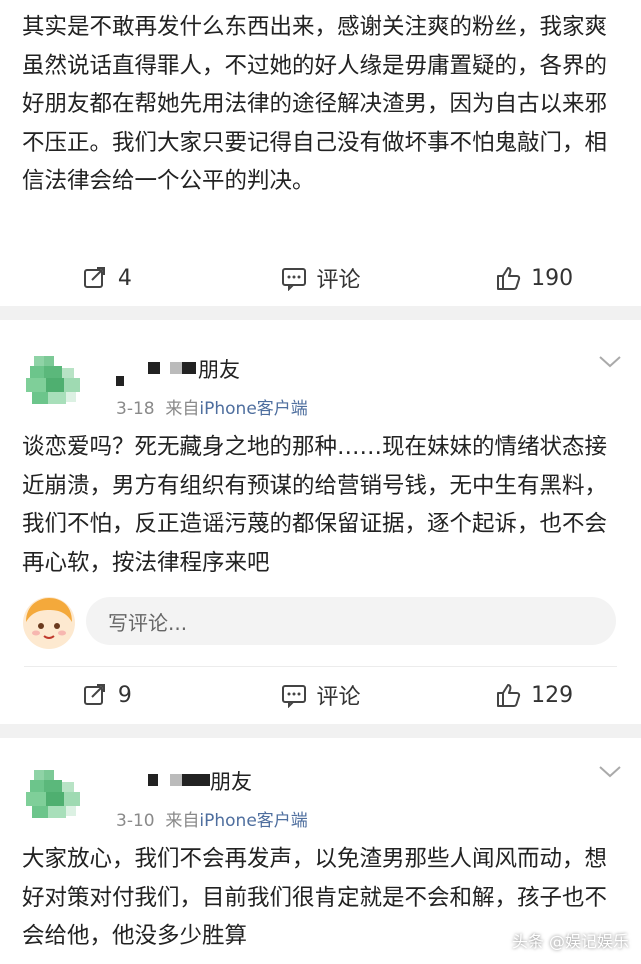 This screenshot has height=964, width=641. What do you see at coordinates (552, 695) in the screenshot?
I see `like-count: 129` at bounding box center [552, 695].